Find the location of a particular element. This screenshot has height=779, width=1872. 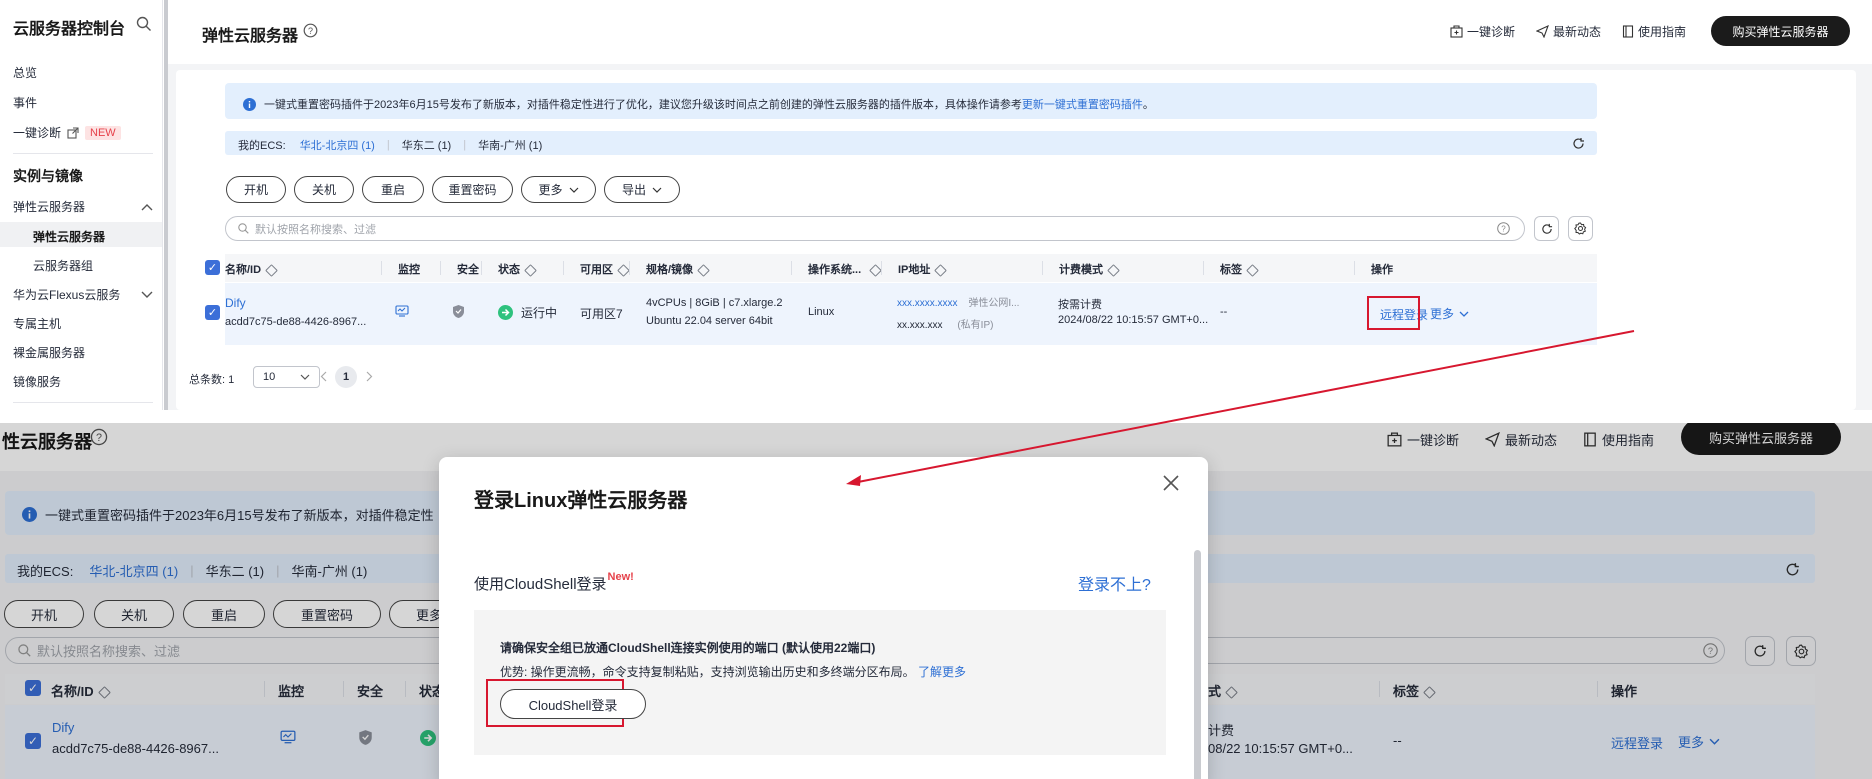

header-link-news: 最新动态 is located at coordinates (1568, 31).